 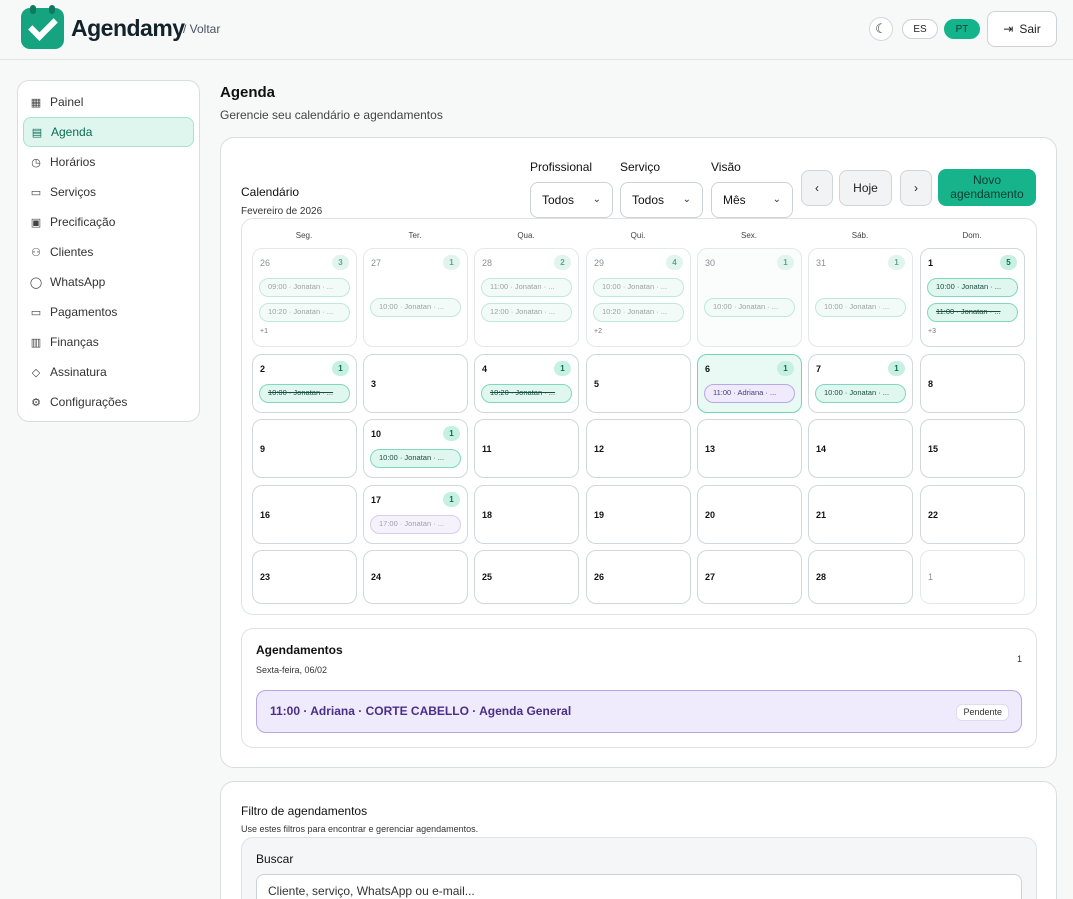 I want to click on new-appointment-button: Novo agendamento, so click(x=987, y=187).